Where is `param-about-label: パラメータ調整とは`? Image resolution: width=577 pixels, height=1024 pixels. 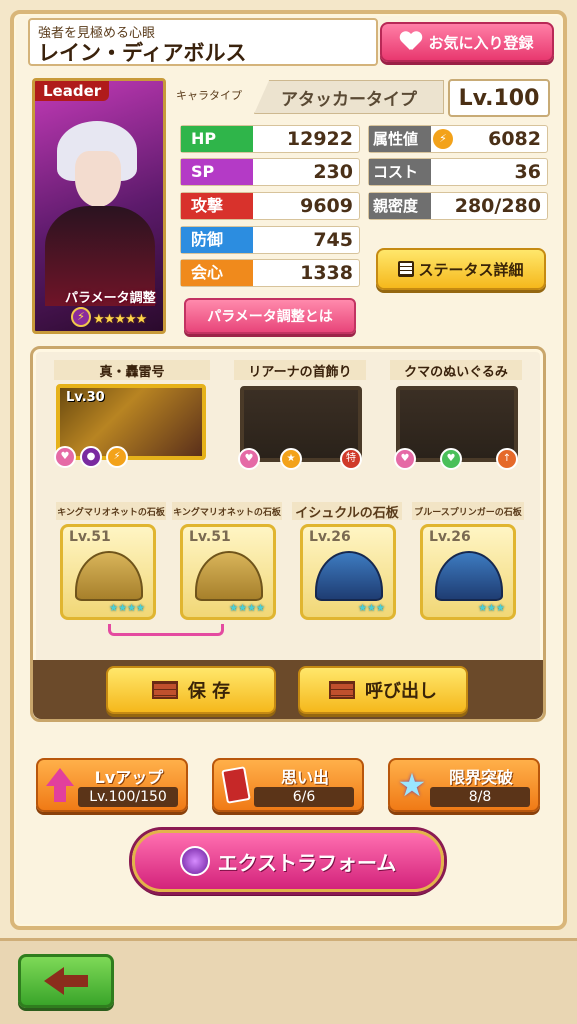 param-about-label: パラメータ調整とは is located at coordinates (270, 317).